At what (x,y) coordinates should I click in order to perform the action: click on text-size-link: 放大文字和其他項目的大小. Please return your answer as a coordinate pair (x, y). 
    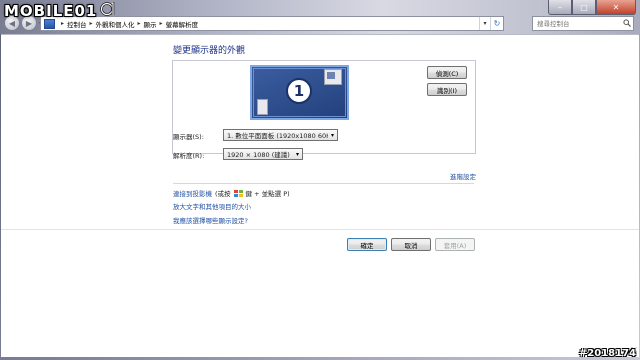
    Looking at the image, I should click on (212, 206).